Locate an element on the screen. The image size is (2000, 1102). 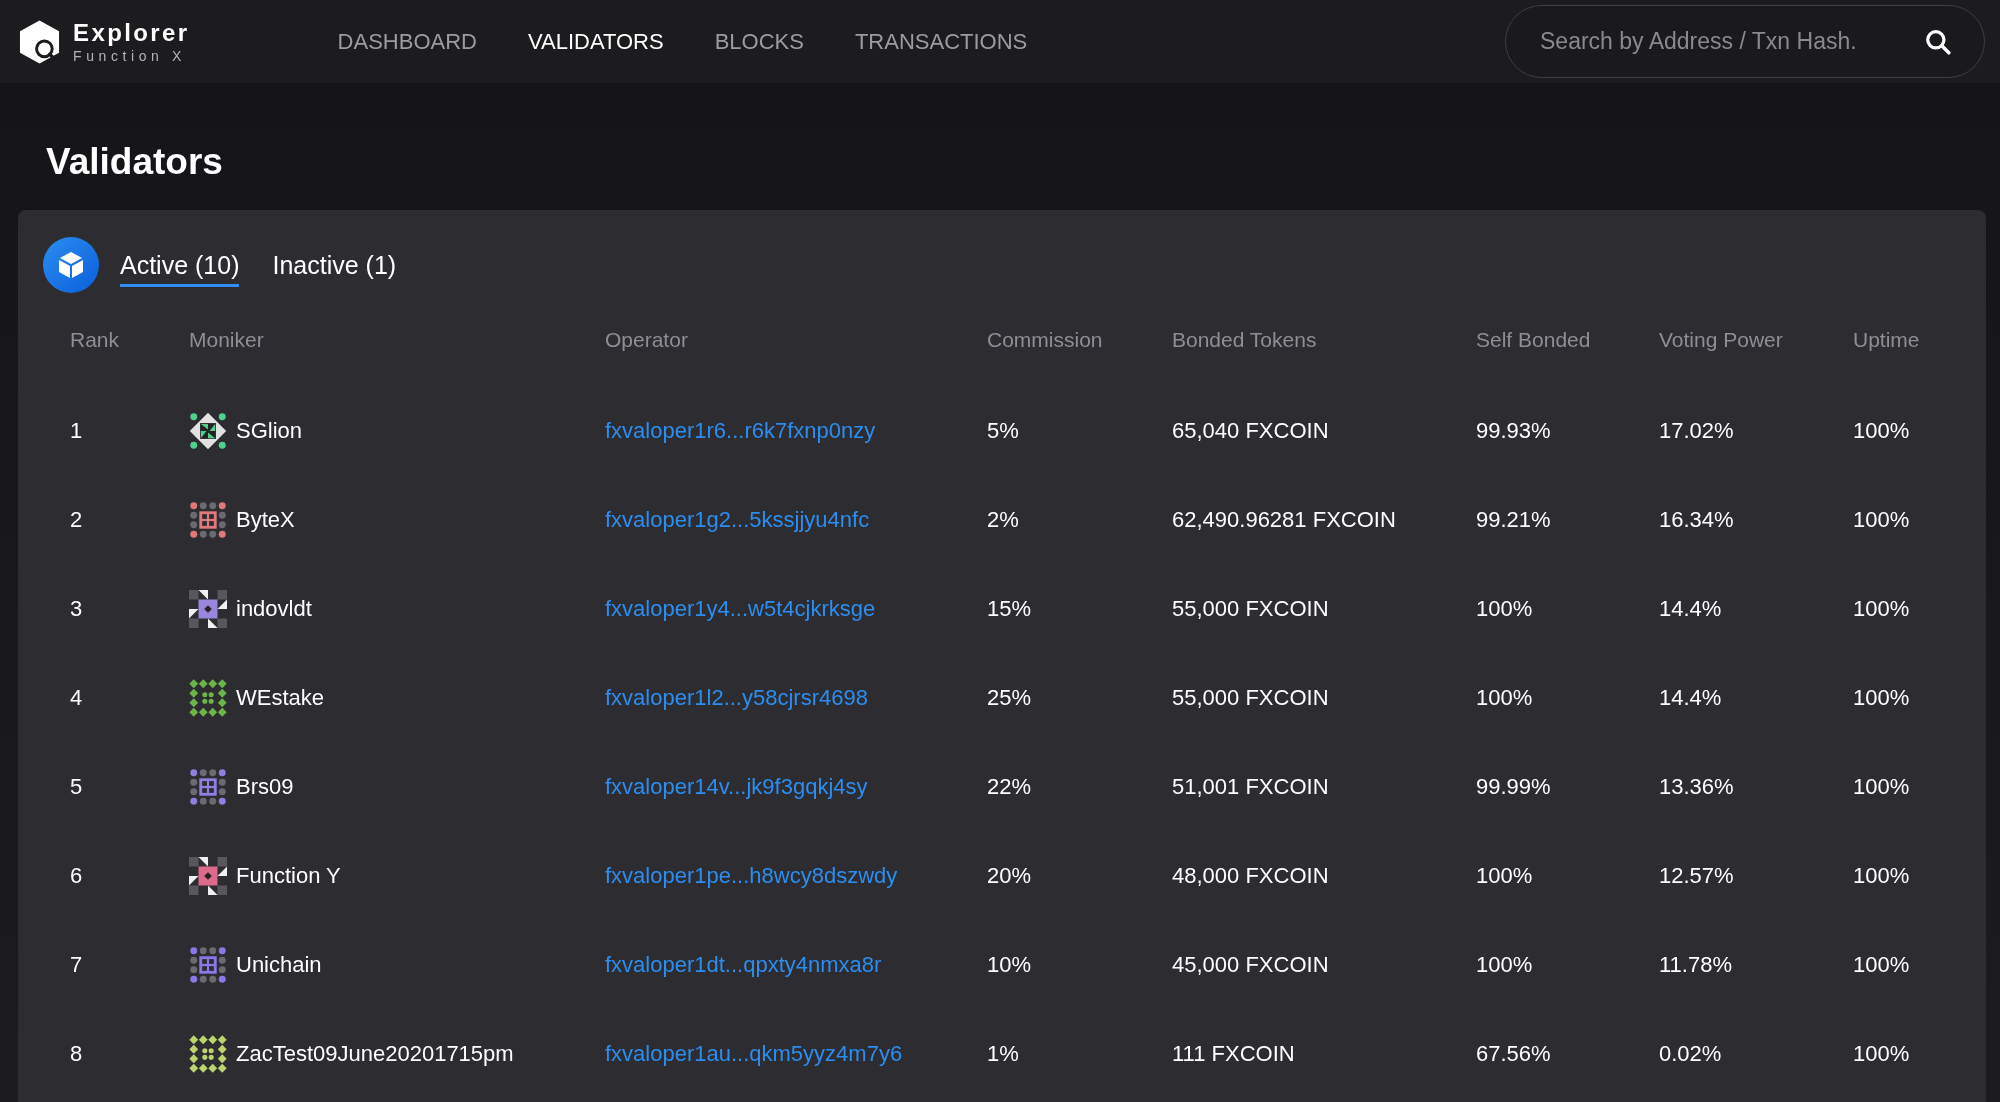
operator-link: fxvaloper1pe...h8wcy8dszwdy is located at coordinates (751, 875).